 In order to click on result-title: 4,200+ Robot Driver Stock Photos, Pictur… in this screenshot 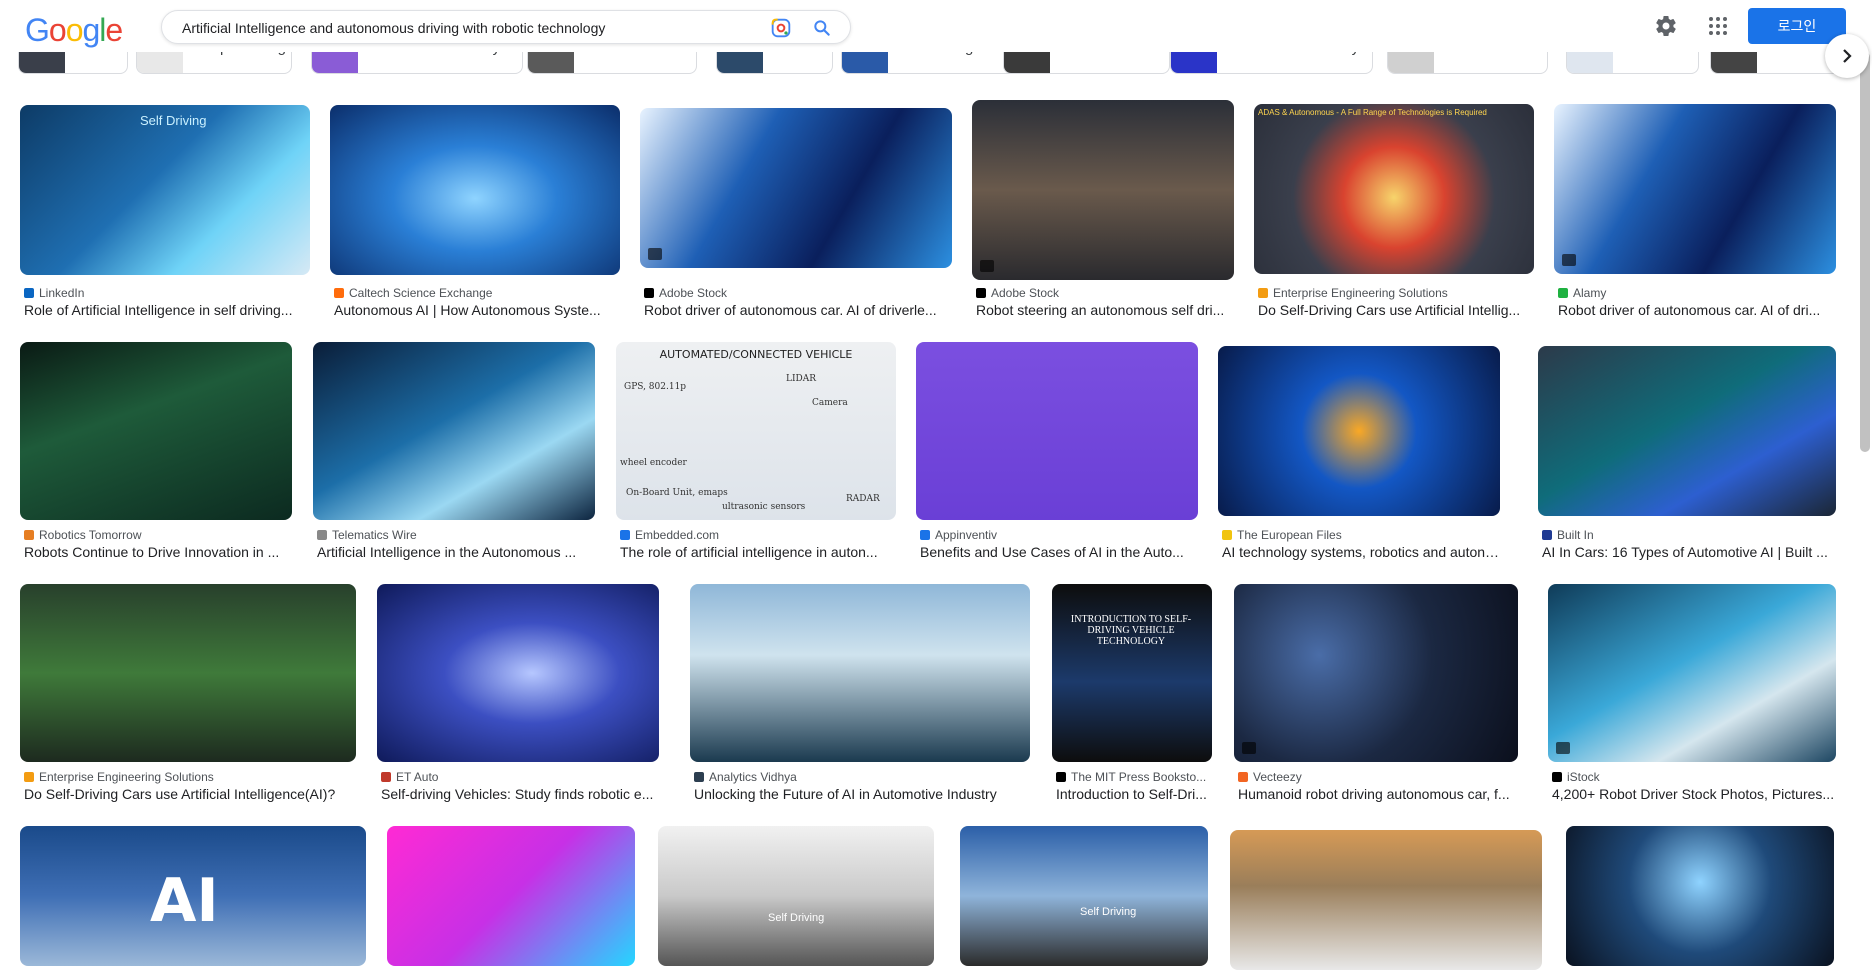, I will do `click(1694, 794)`.